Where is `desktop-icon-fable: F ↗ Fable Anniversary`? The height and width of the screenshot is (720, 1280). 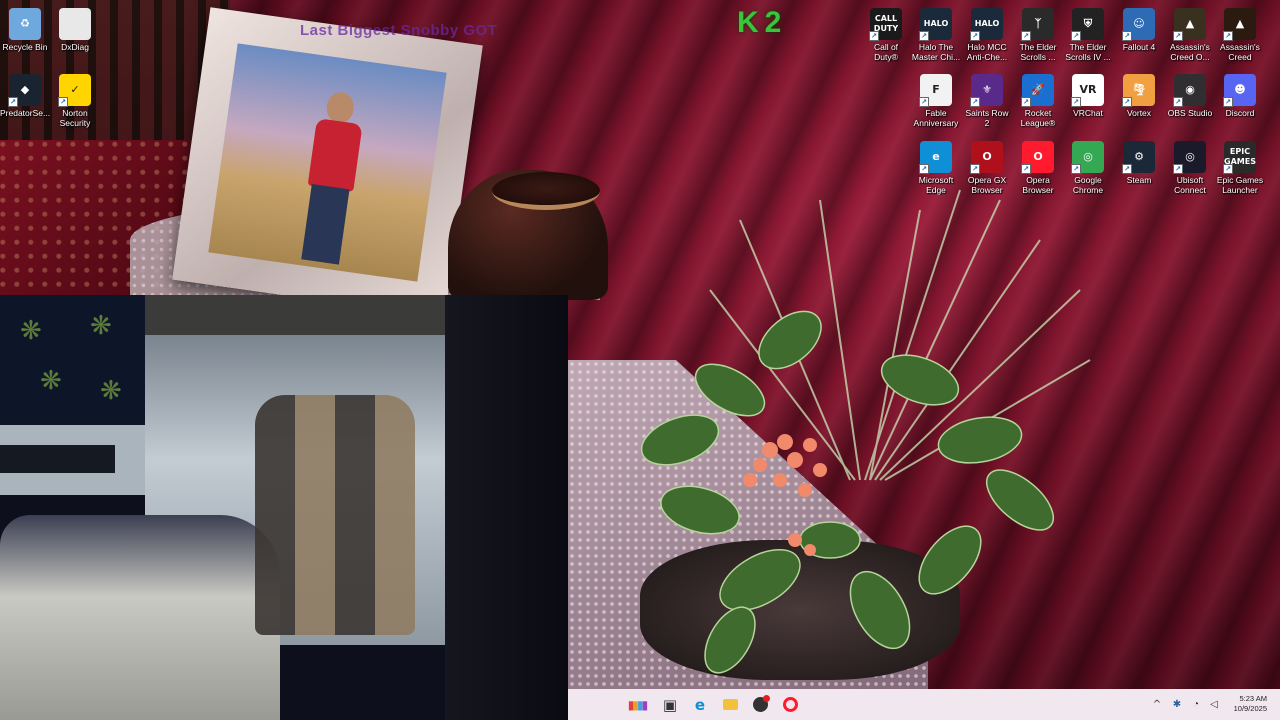 desktop-icon-fable: F ↗ Fable Anniversary is located at coordinates (936, 99).